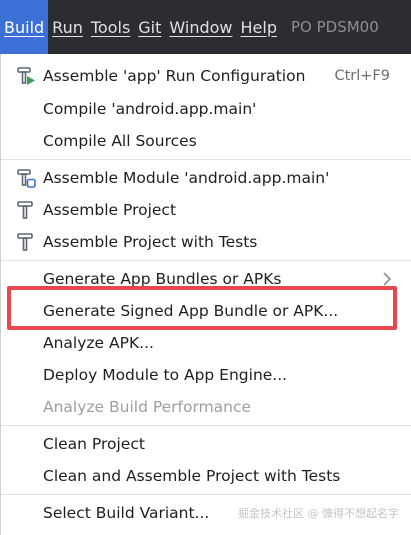 The height and width of the screenshot is (535, 411). Describe the element at coordinates (206, 444) in the screenshot. I see `menu-item-clean-project: Clean Project` at that location.